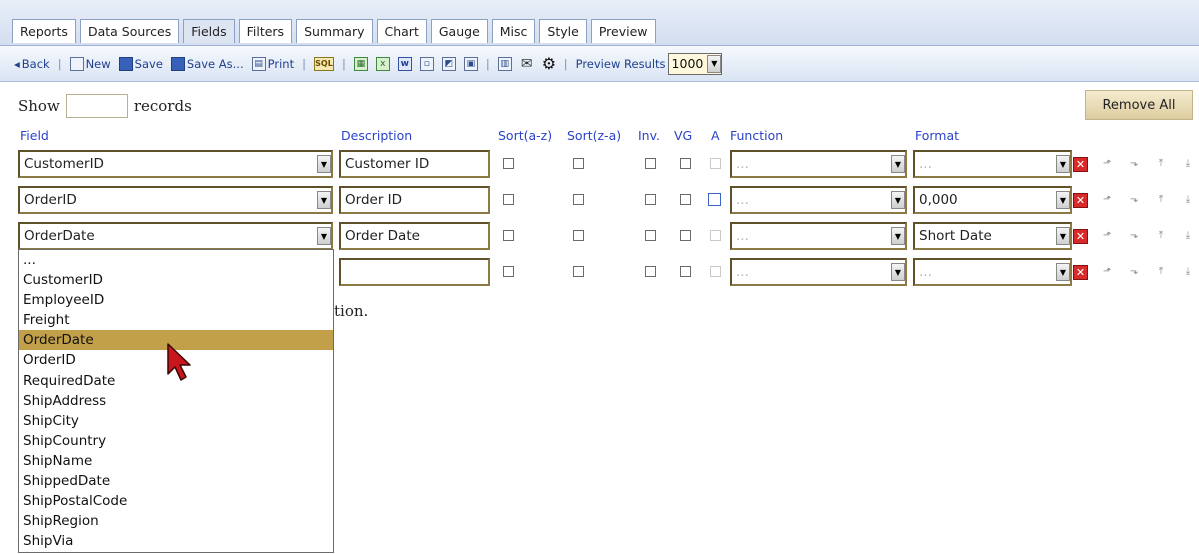  What do you see at coordinates (176, 541) in the screenshot?
I see `list-item: ShipVia` at bounding box center [176, 541].